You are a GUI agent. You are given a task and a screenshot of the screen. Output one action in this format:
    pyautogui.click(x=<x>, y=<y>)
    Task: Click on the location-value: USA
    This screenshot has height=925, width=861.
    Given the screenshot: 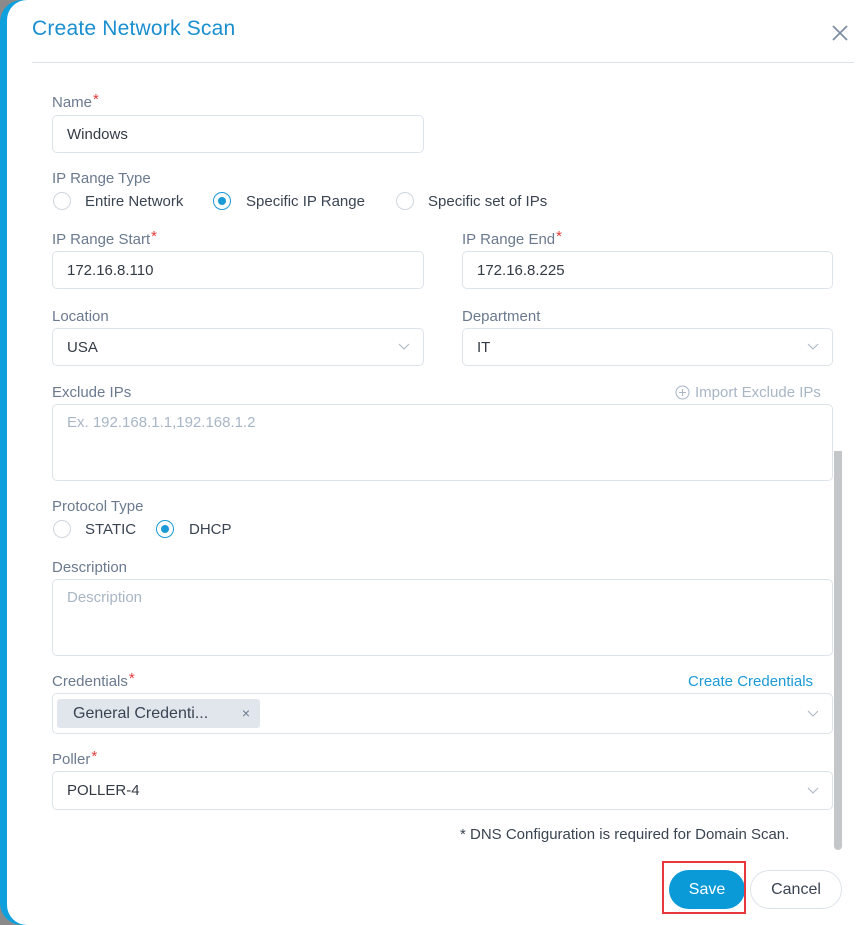 What is the action you would take?
    pyautogui.click(x=82, y=347)
    